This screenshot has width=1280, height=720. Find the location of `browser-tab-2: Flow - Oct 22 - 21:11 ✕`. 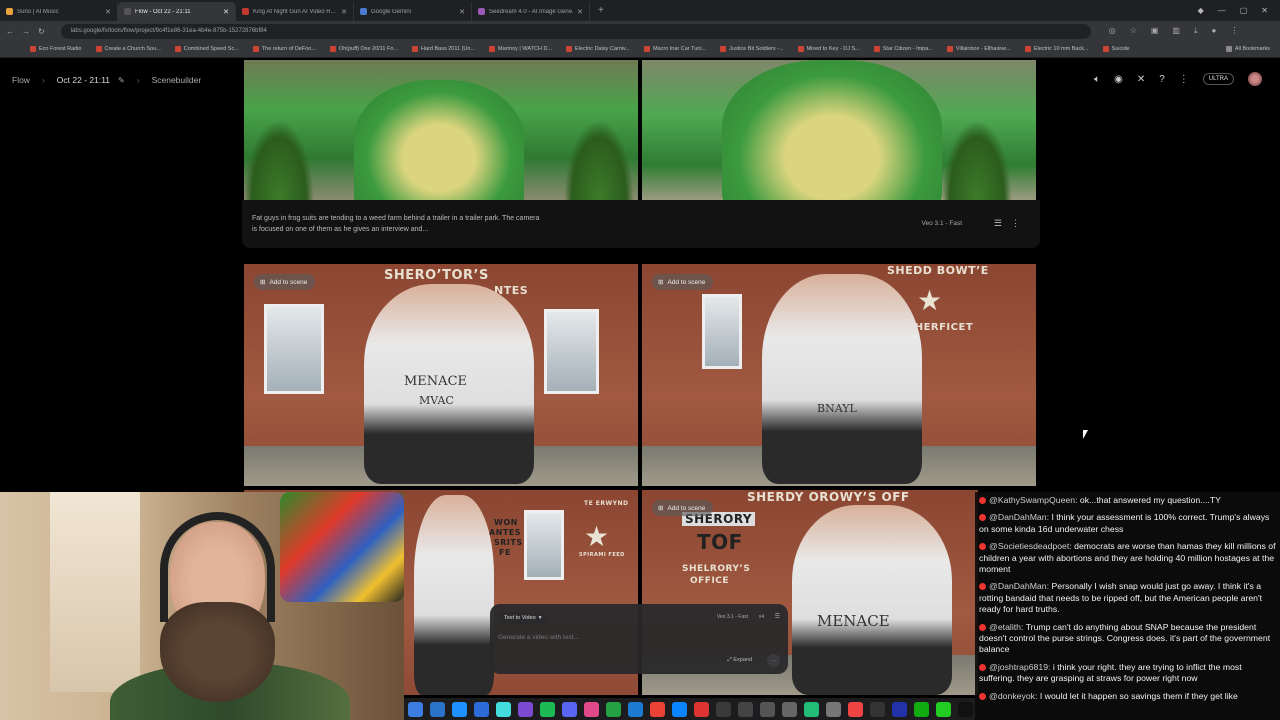

browser-tab-2: Flow - Oct 22 - 21:11 ✕ is located at coordinates (177, 11).